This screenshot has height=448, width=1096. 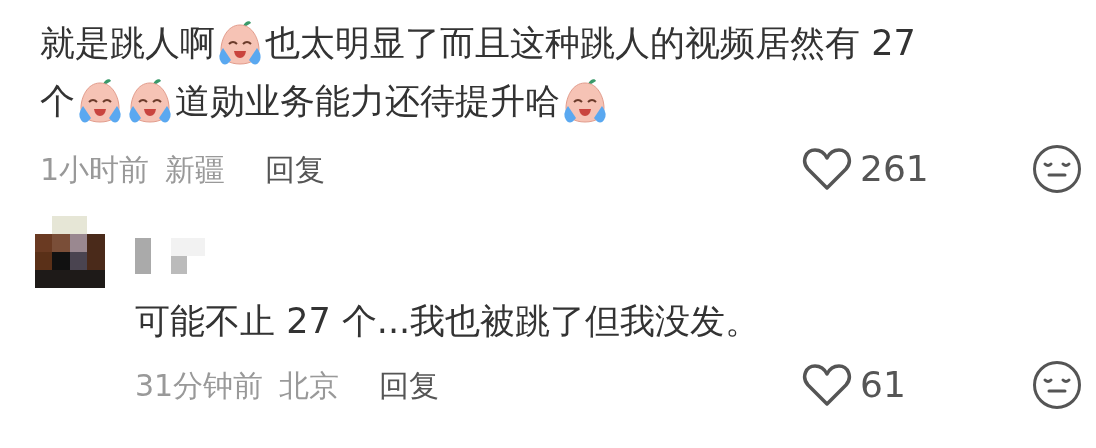 I want to click on timestamp: 31分钟前, so click(x=199, y=385).